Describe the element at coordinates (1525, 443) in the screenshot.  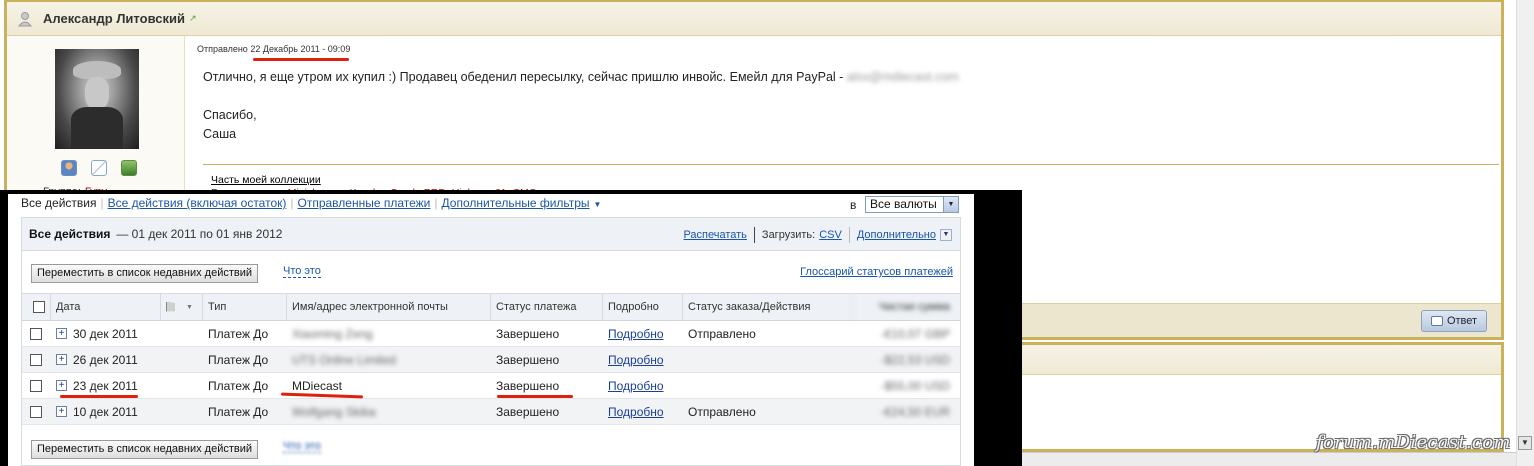
I see `scroll-down-icon: ▼` at that location.